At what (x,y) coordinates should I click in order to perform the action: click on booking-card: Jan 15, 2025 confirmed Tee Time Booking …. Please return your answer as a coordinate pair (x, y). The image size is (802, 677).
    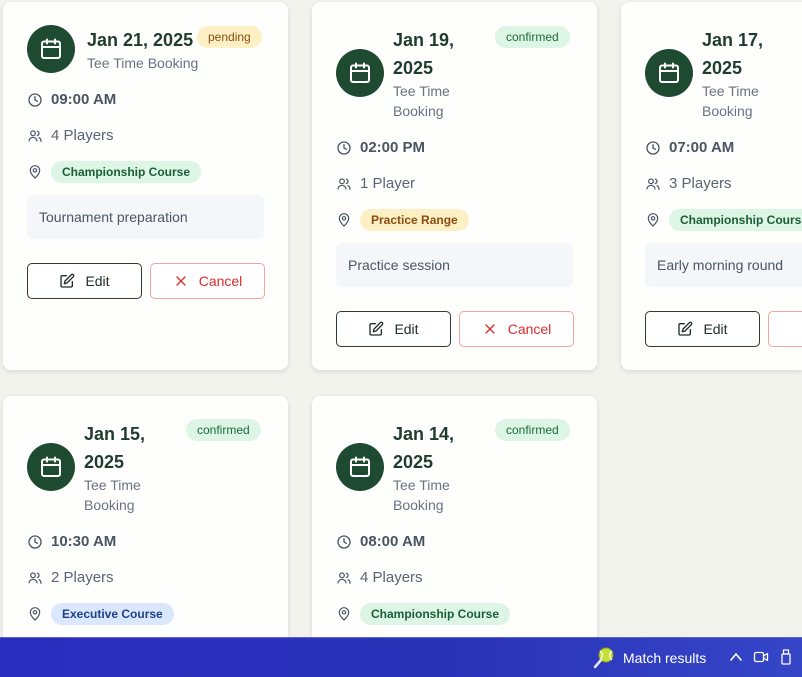
    Looking at the image, I should click on (145, 516).